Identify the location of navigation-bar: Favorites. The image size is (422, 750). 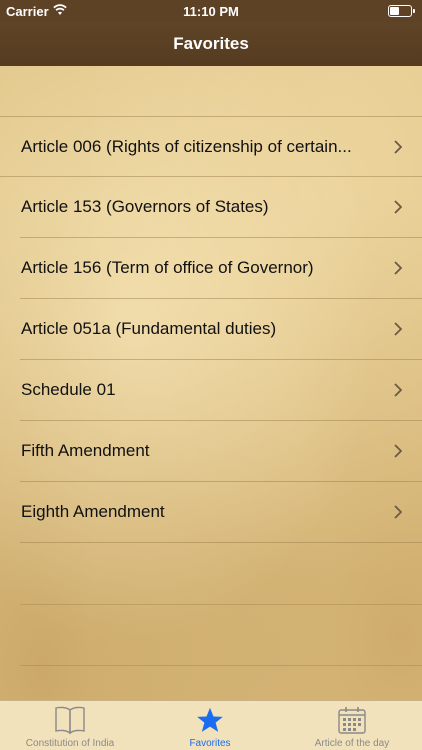
(211, 44).